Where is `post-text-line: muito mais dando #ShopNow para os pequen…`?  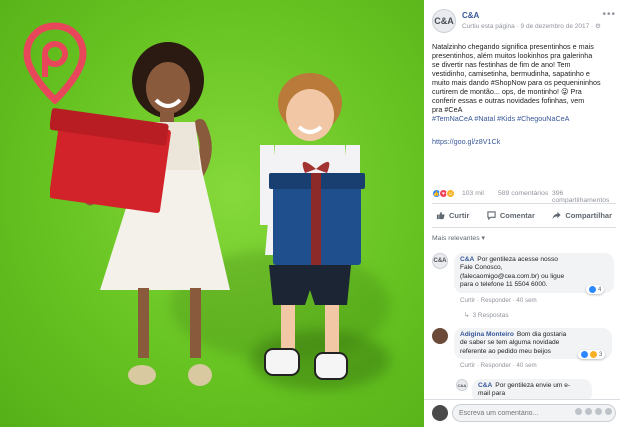 post-text-line: muito mais dando #ShopNow para os pequen… is located at coordinates (516, 82).